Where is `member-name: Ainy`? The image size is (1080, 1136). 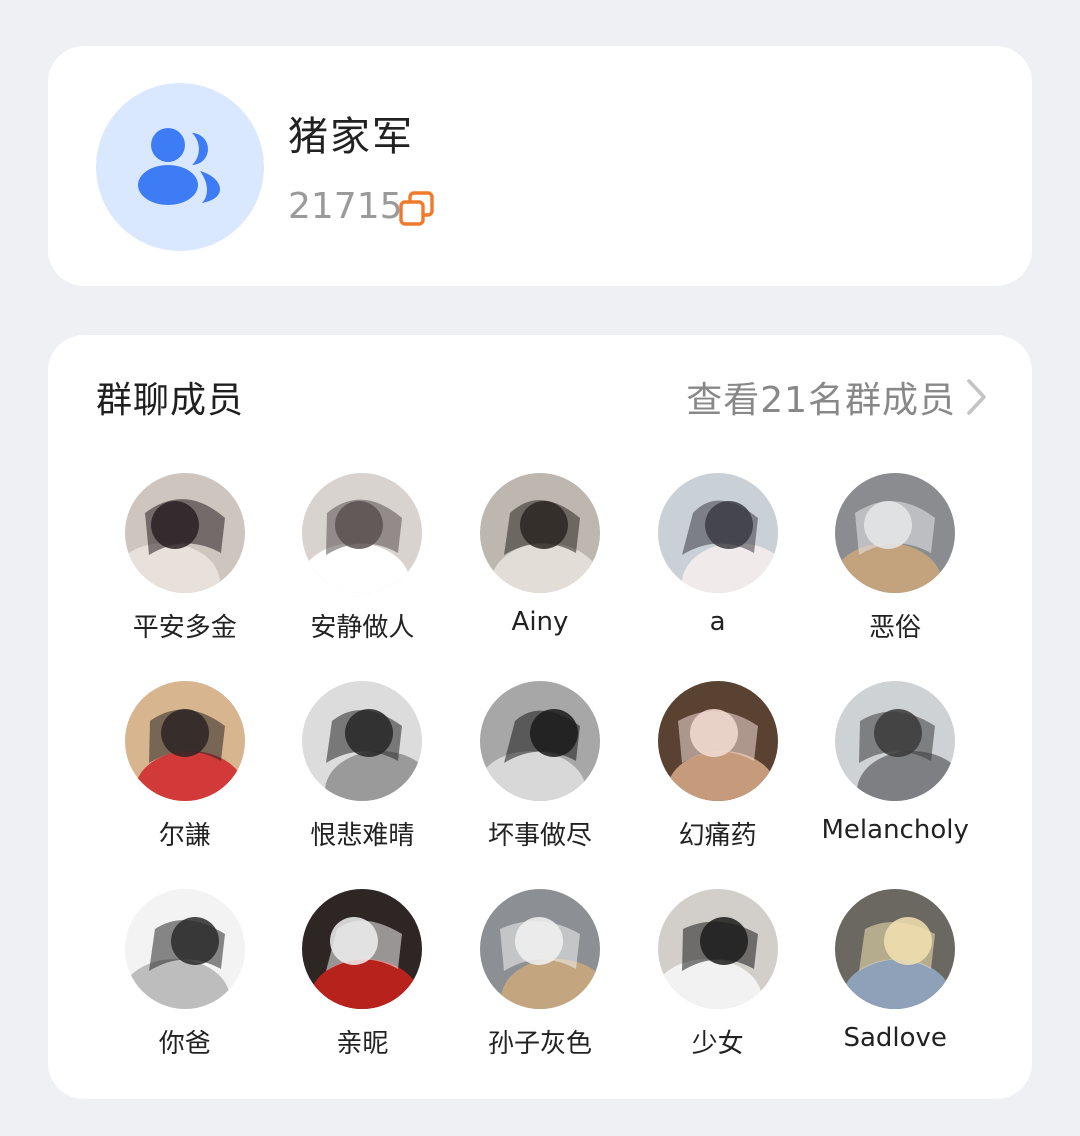 member-name: Ainy is located at coordinates (540, 622).